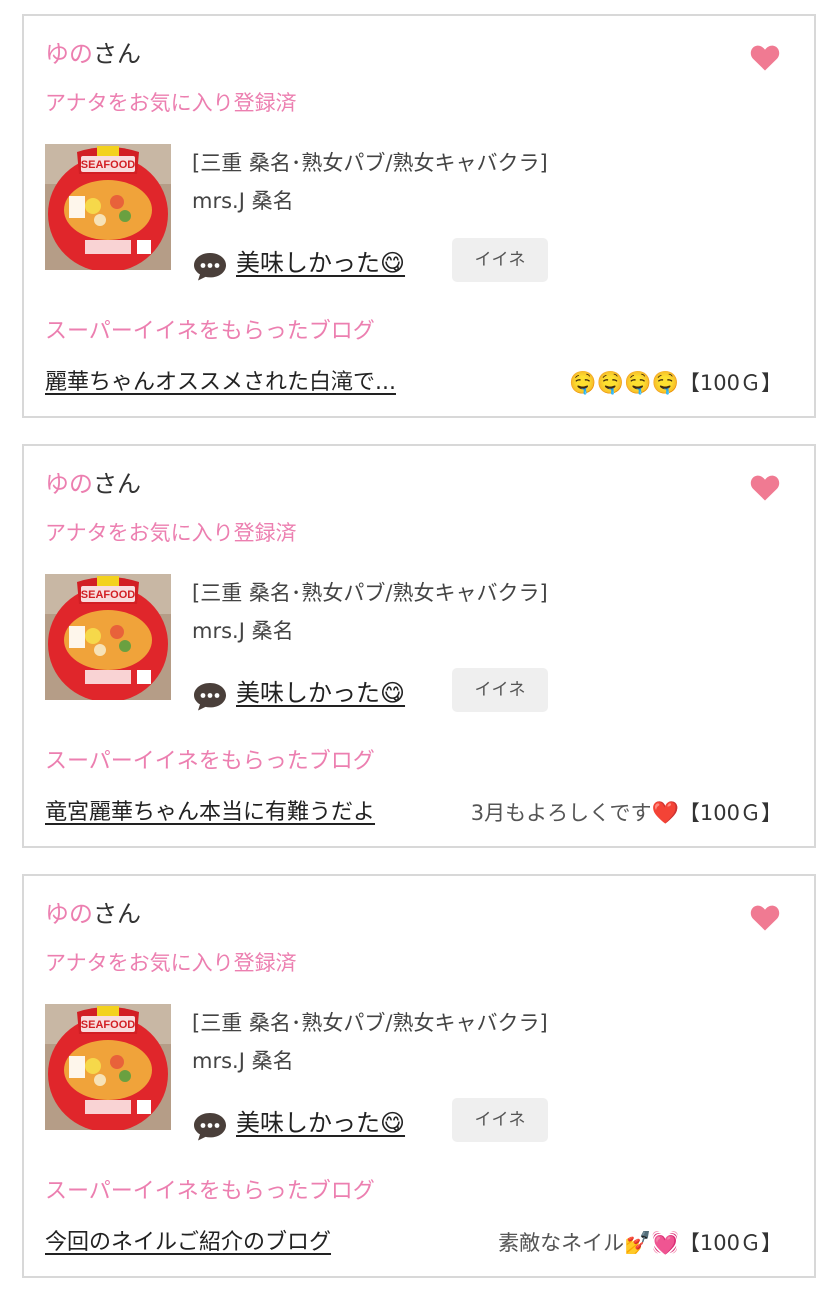 The image size is (840, 1302). What do you see at coordinates (561, 813) in the screenshot?
I see `blog-comment: 3月もよろしくです` at bounding box center [561, 813].